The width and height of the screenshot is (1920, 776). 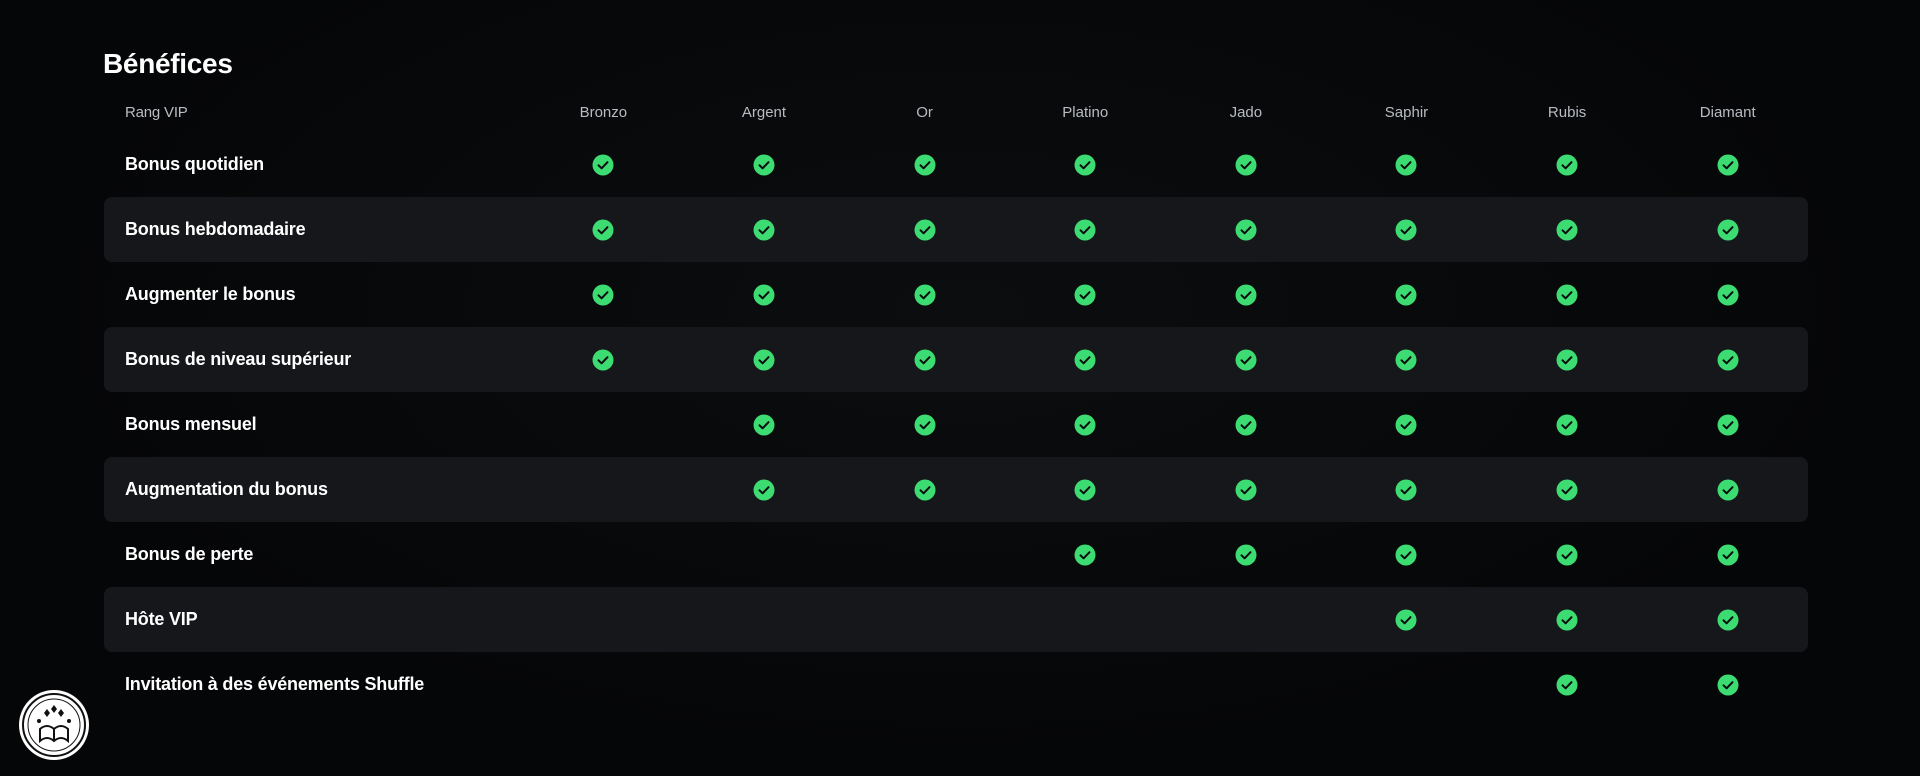 What do you see at coordinates (194, 164) in the screenshot?
I see `benefit-label: Bonus quotidien` at bounding box center [194, 164].